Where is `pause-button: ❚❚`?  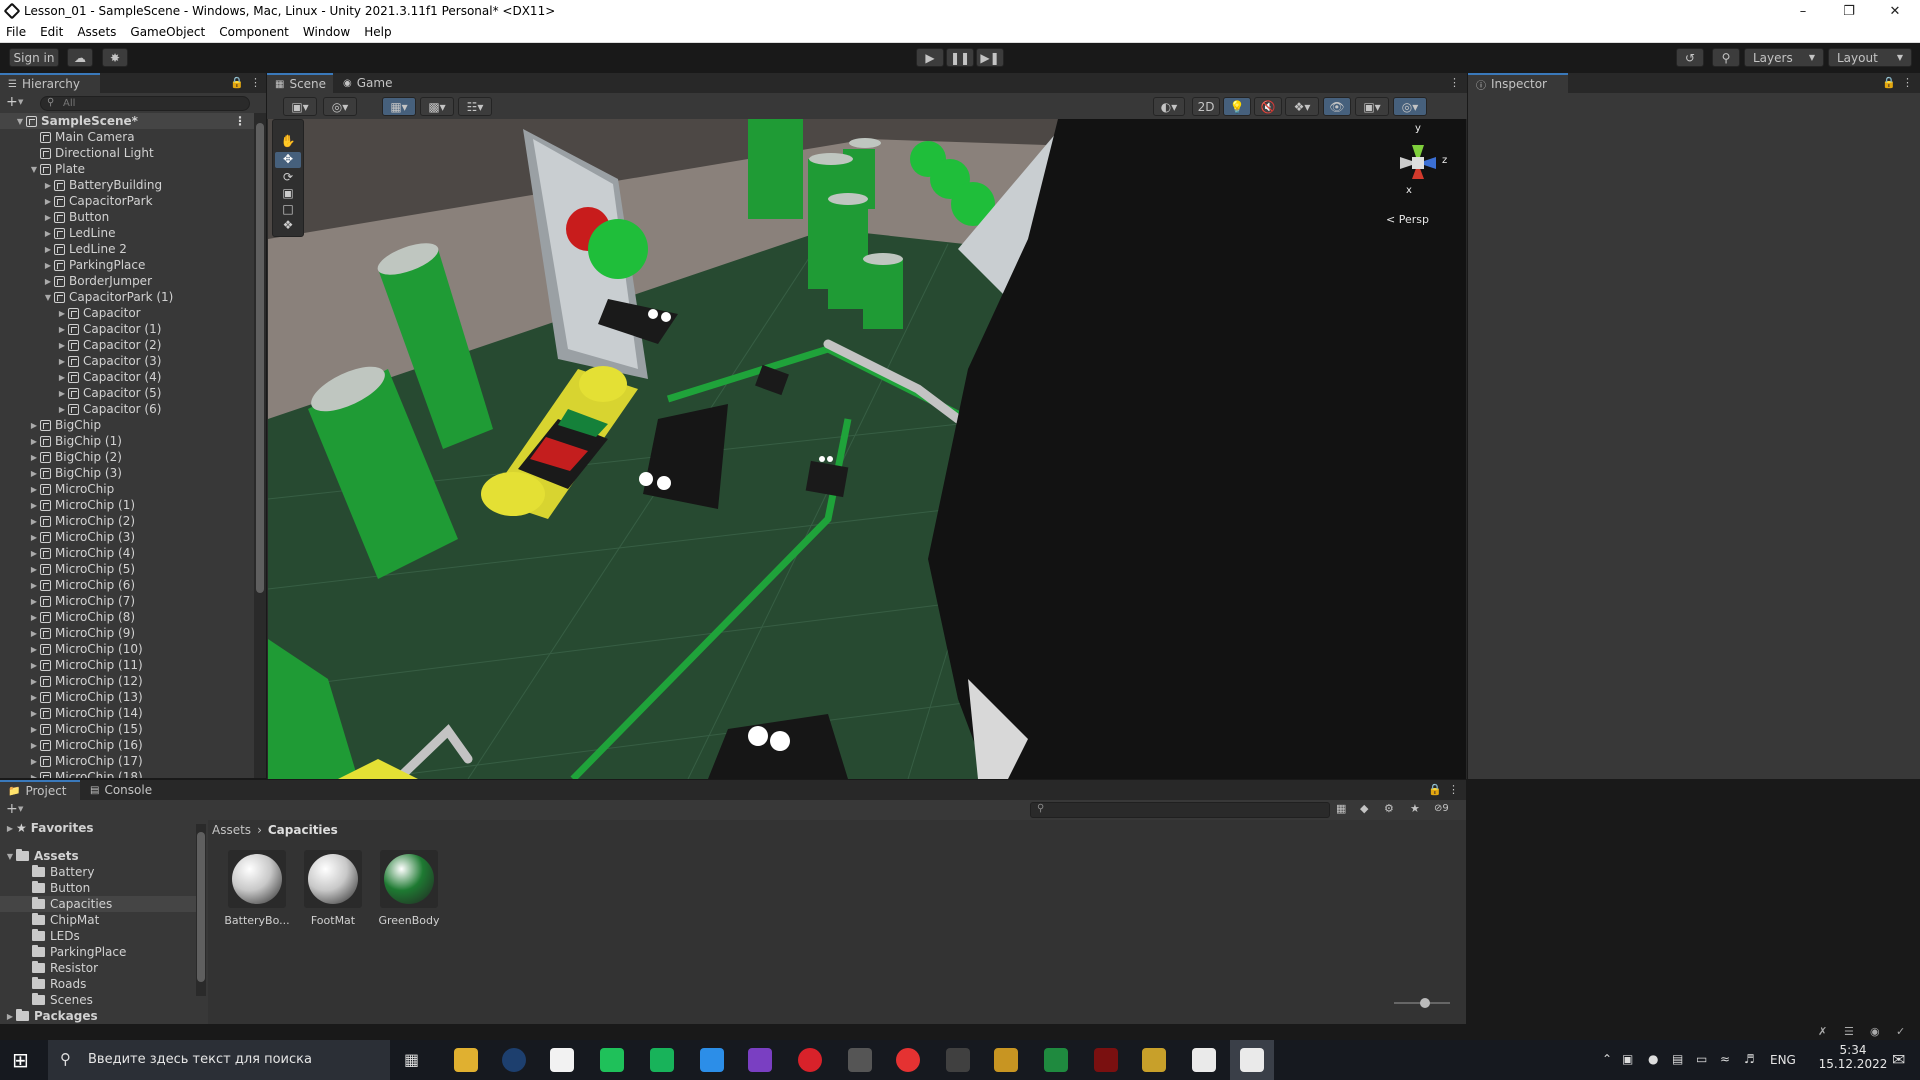
pause-button: ❚❚ is located at coordinates (960, 57).